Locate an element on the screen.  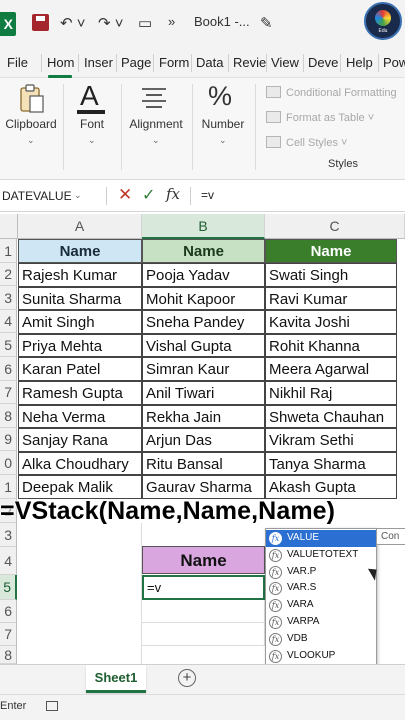
add-sheet-icon: + is located at coordinates (187, 678).